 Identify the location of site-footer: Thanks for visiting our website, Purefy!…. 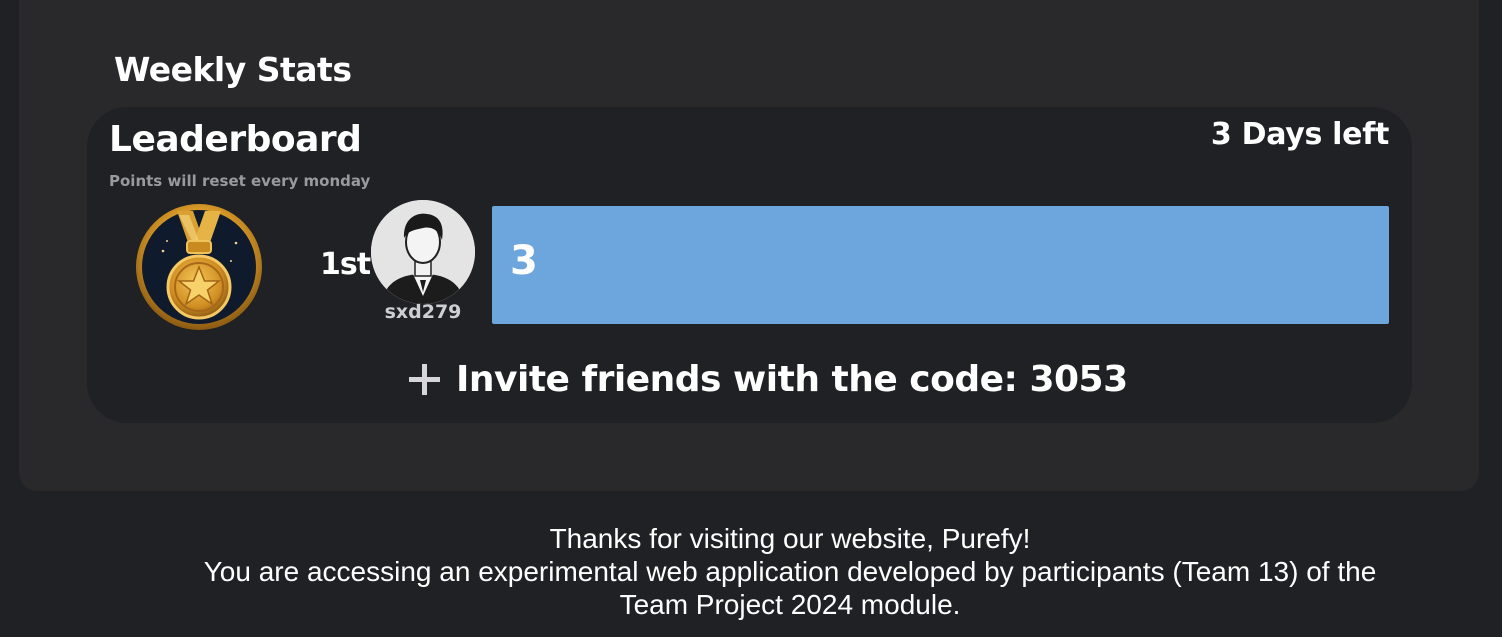
(790, 571).